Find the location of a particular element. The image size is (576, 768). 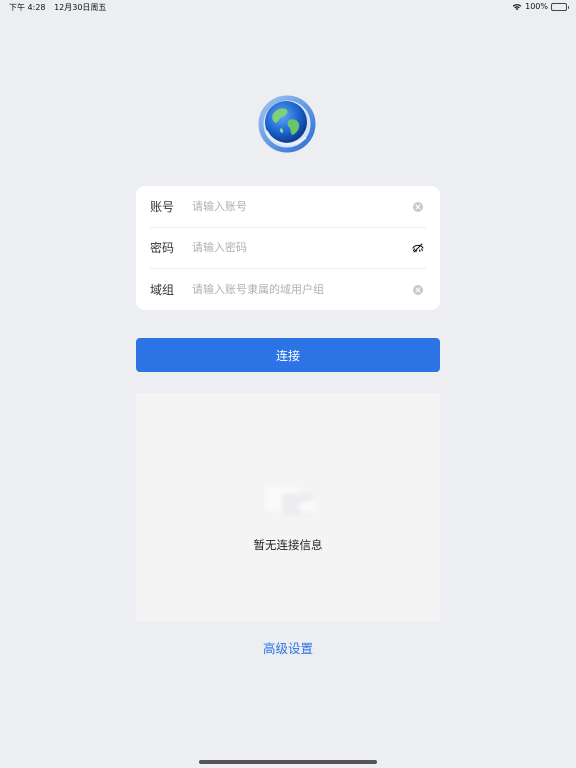

password-label: 密码 is located at coordinates (162, 248).